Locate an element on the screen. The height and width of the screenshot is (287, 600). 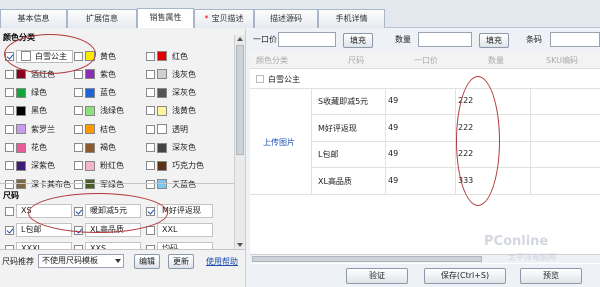
edit-template-button: 编辑 is located at coordinates (147, 261).